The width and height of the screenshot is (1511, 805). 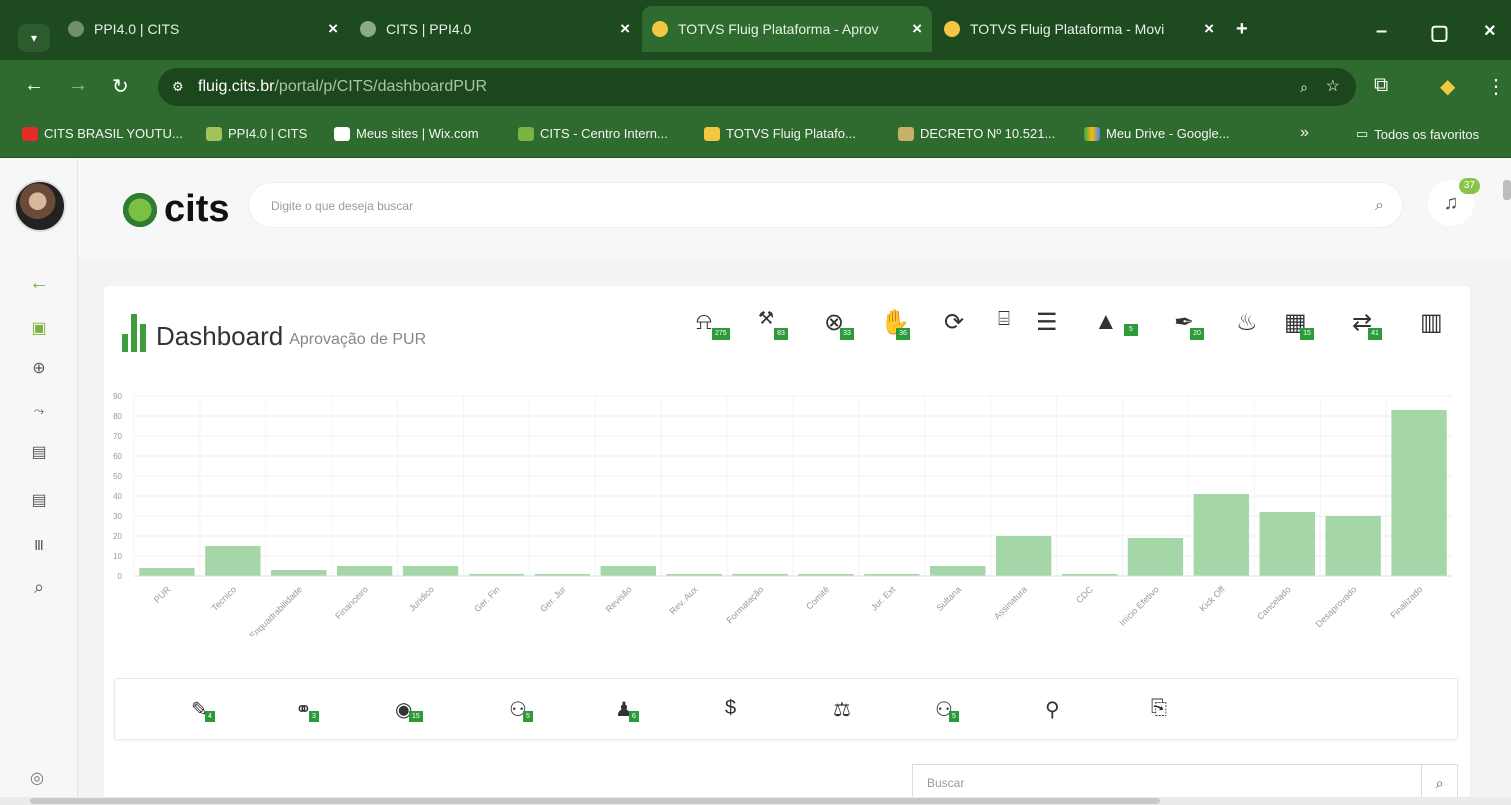 I want to click on calendar-icon: ▤, so click(x=39, y=453).